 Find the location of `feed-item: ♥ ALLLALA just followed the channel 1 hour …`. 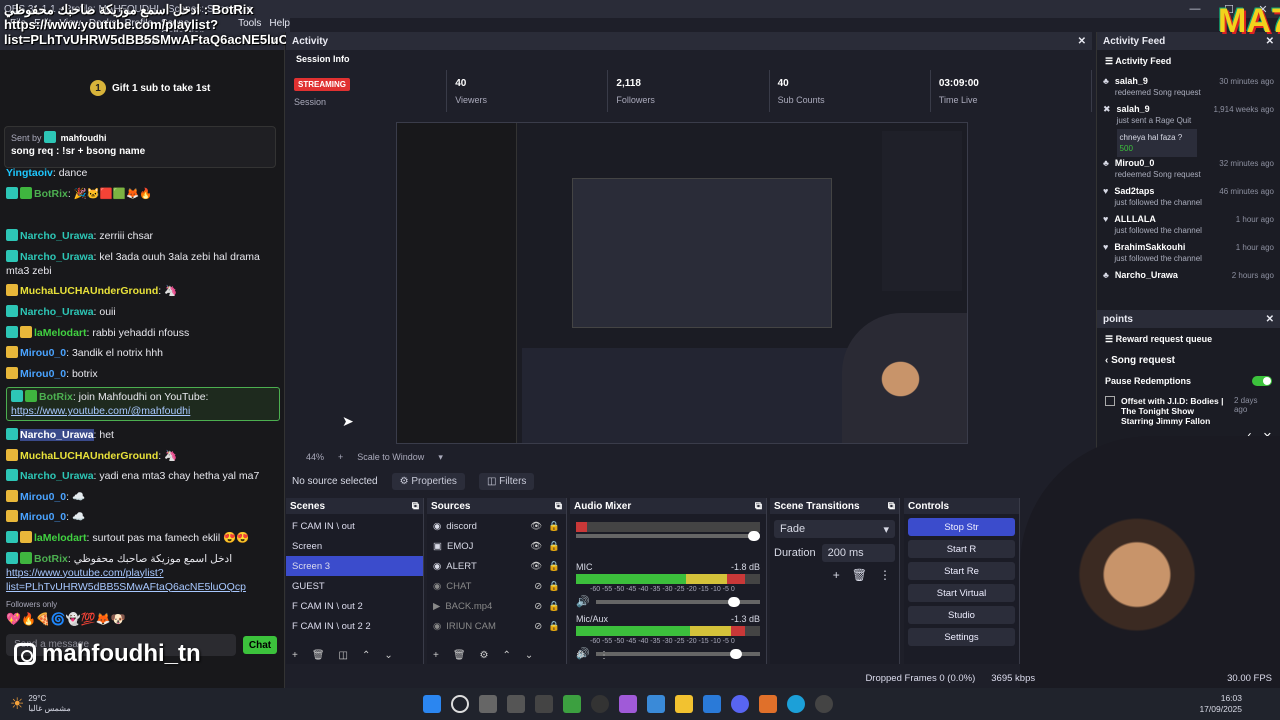

feed-item: ♥ ALLLALA just followed the channel 1 hour … is located at coordinates (1188, 225).